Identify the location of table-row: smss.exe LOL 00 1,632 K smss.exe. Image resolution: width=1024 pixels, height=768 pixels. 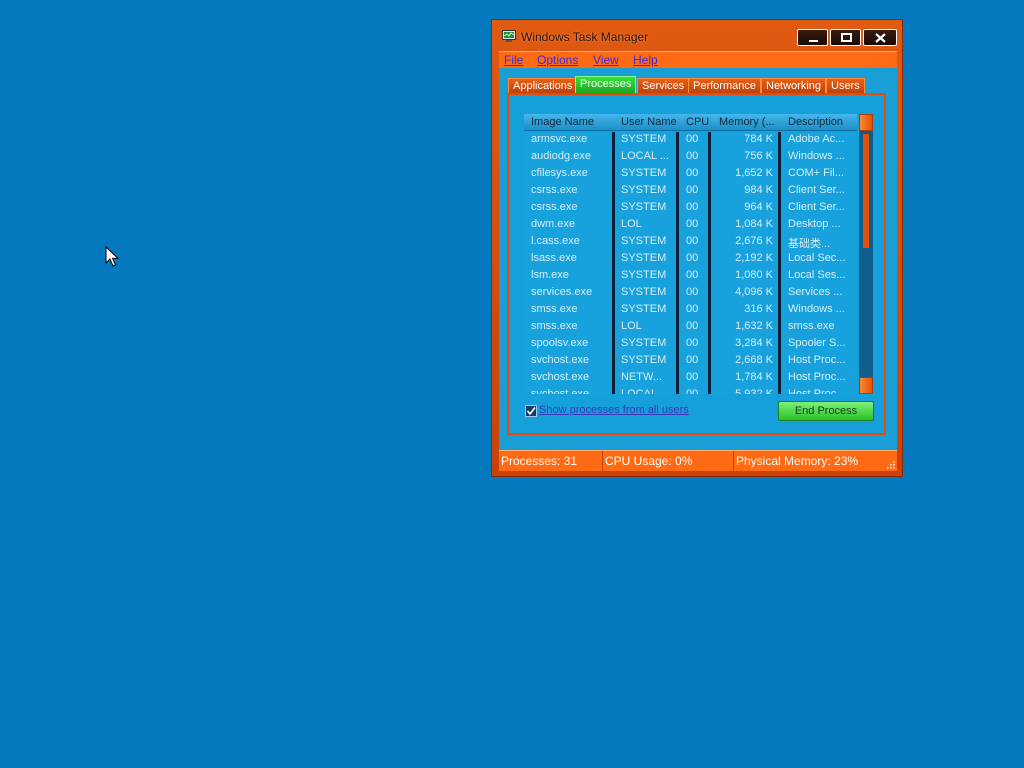
(690, 326).